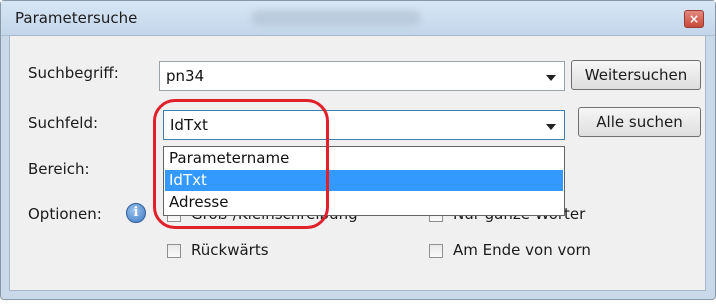 Image resolution: width=716 pixels, height=304 pixels. I want to click on search-field-value: IdTxt, so click(189, 125).